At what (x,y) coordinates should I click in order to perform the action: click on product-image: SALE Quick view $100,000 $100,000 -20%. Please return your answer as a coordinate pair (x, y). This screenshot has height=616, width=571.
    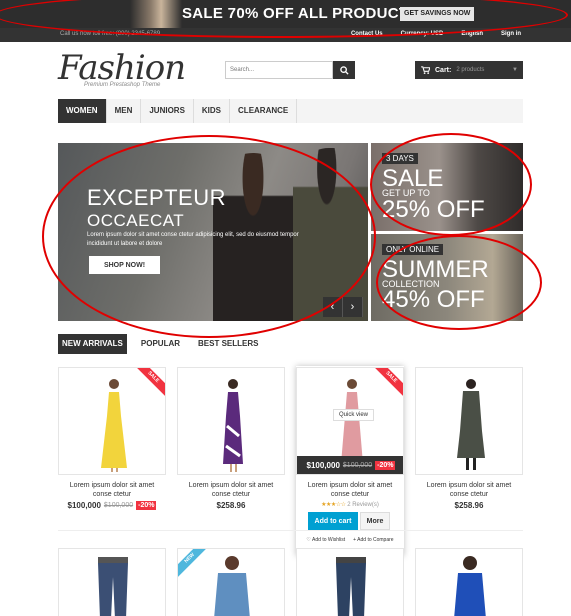
    Looking at the image, I should click on (350, 421).